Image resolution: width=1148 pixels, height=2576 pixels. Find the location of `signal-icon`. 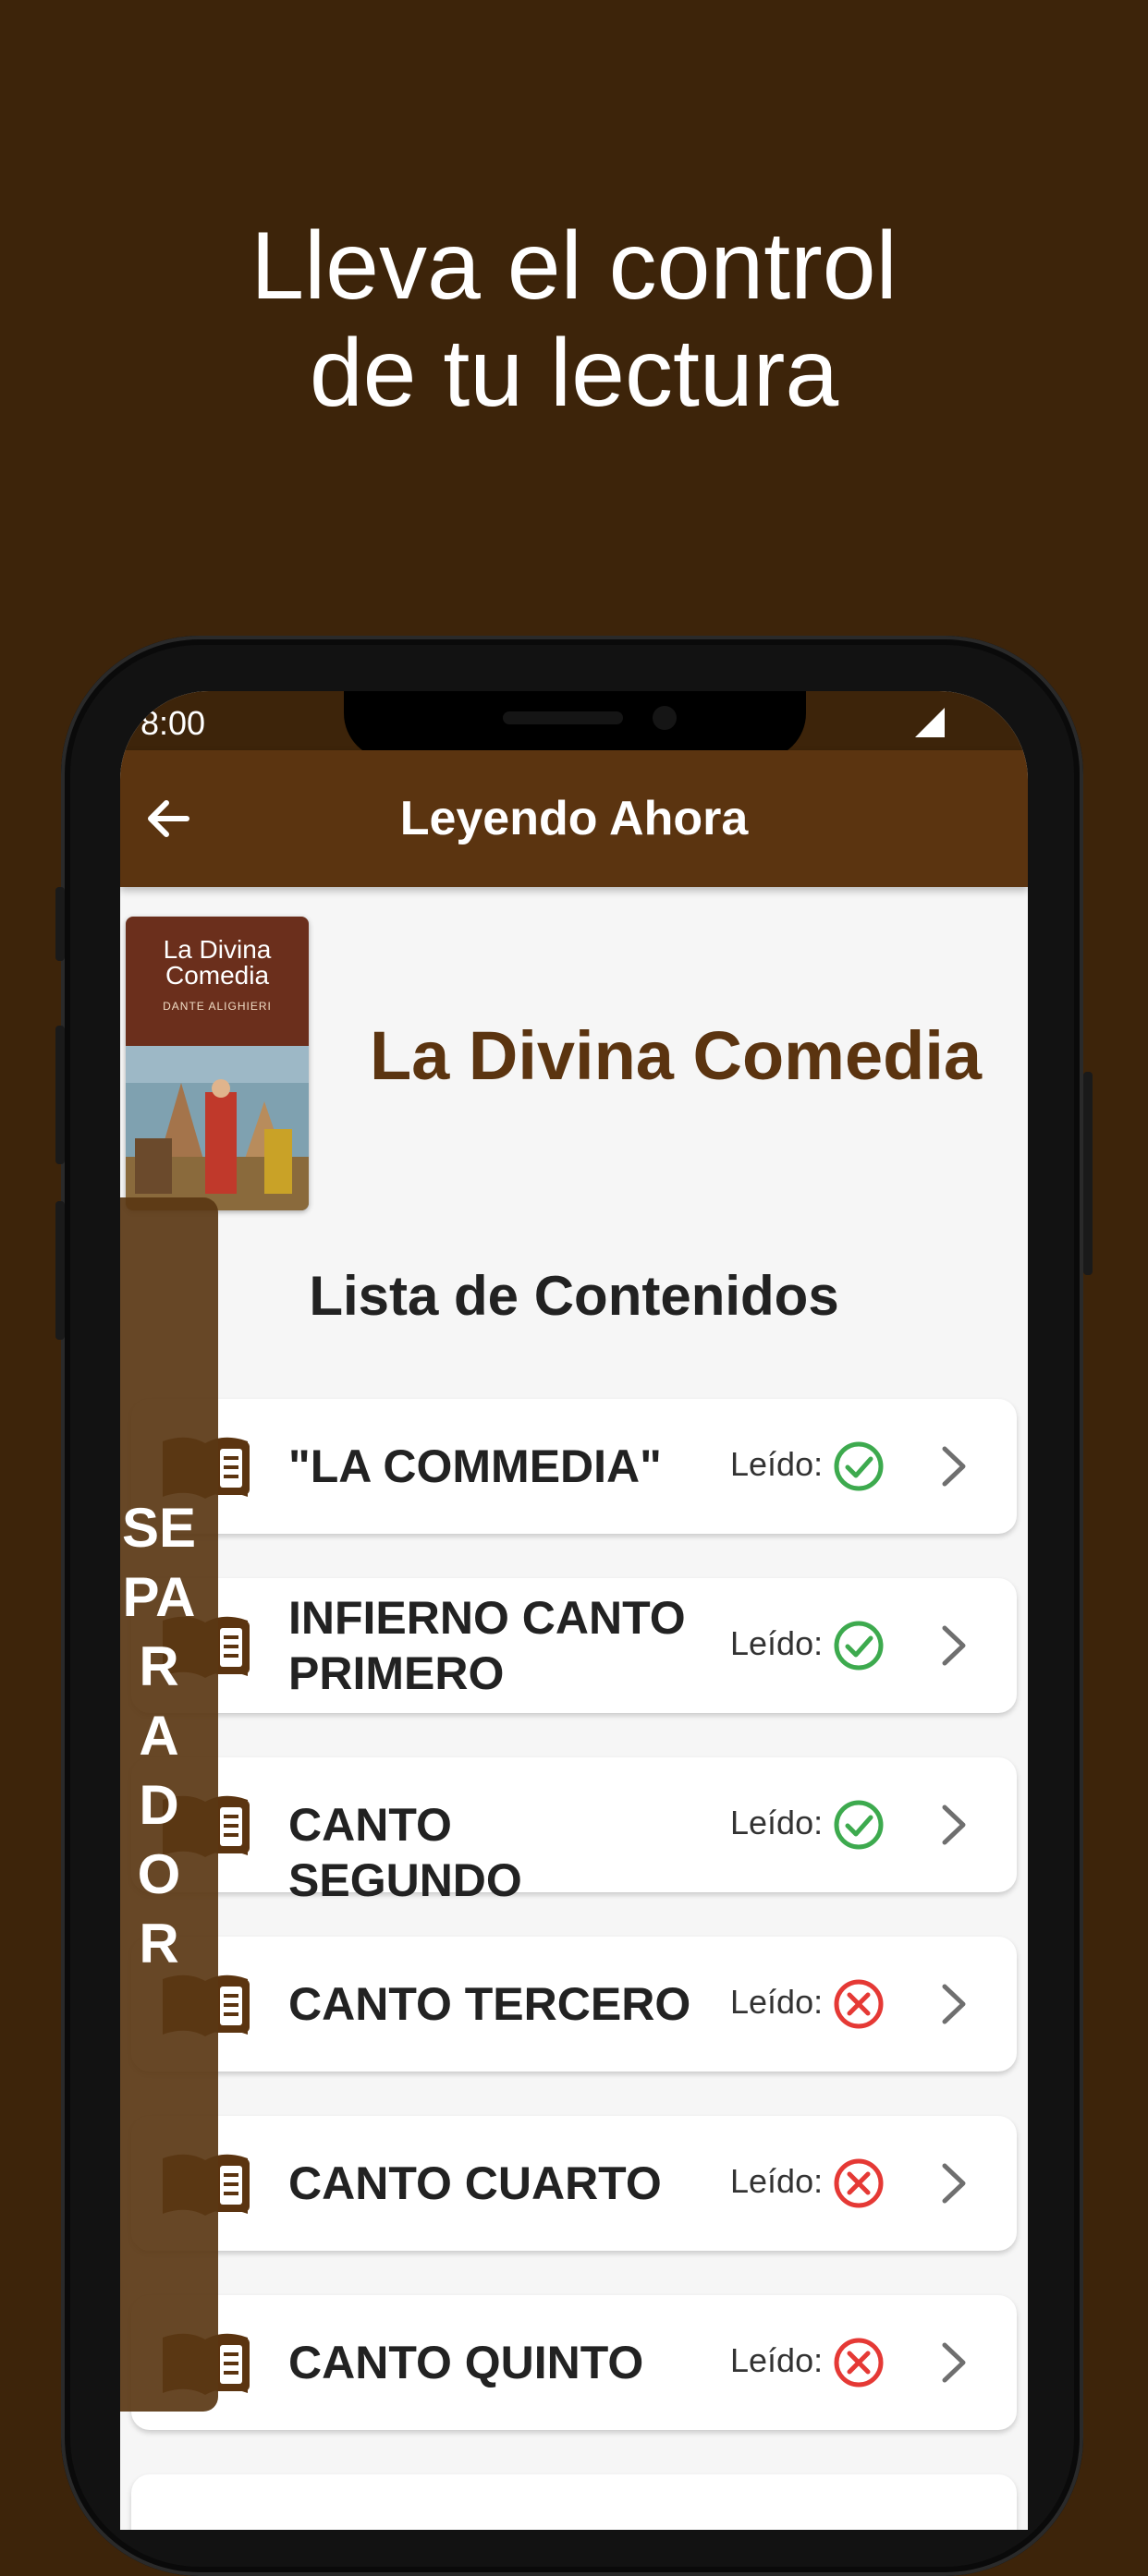

signal-icon is located at coordinates (930, 722).